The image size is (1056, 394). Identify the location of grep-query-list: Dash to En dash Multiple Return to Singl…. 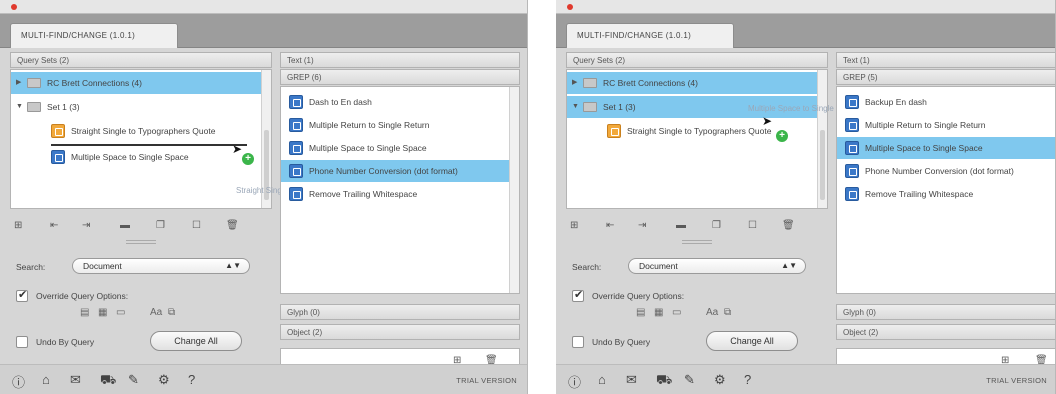
(400, 190).